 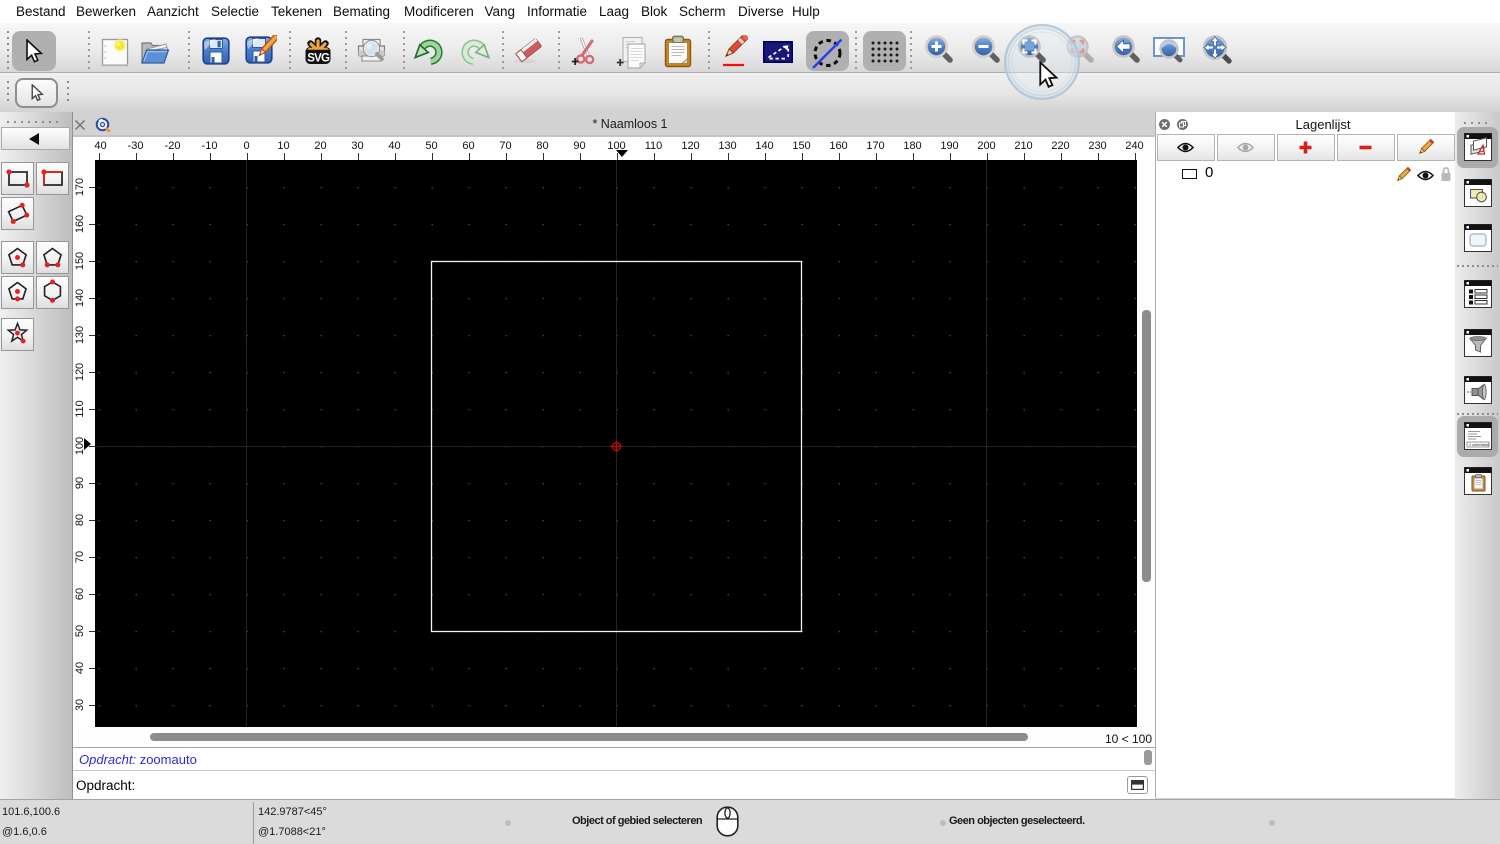 What do you see at coordinates (1479, 445) in the screenshot?
I see `svg-text: > command` at bounding box center [1479, 445].